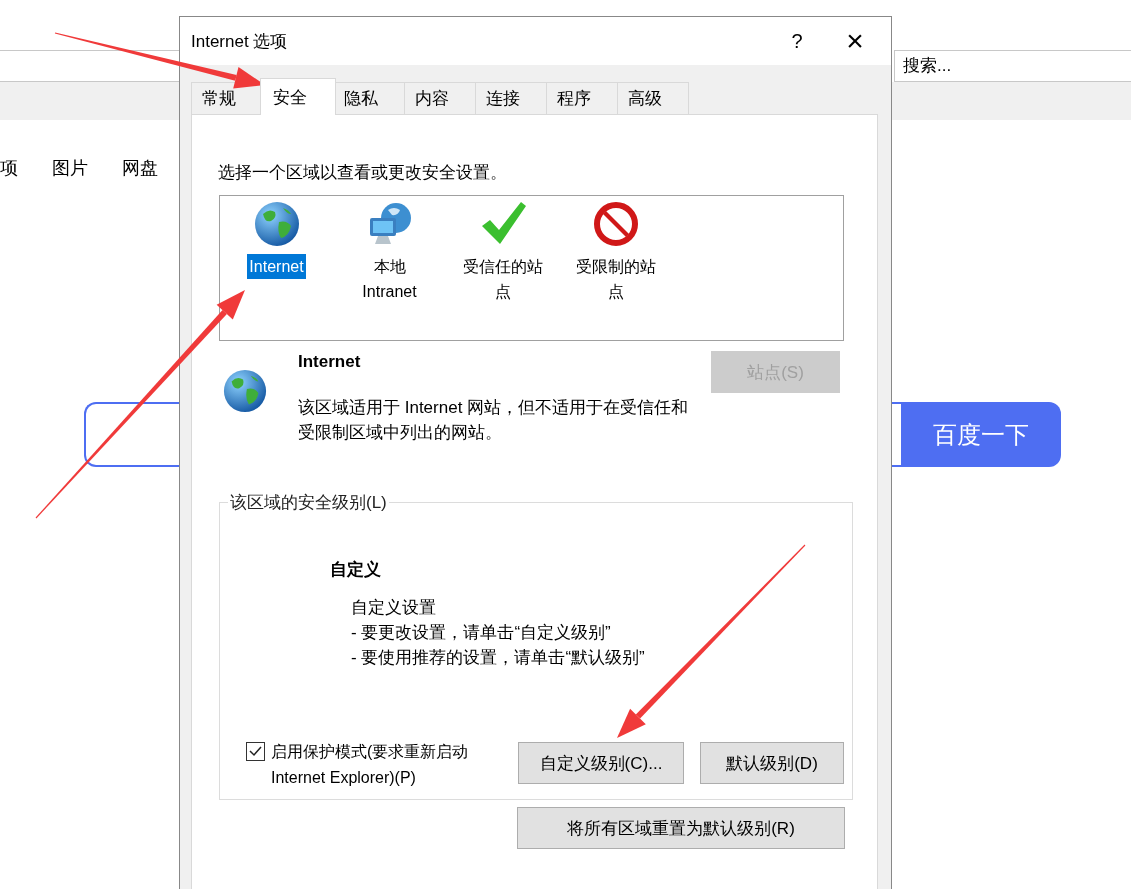 The width and height of the screenshot is (1131, 889). I want to click on nav-link: 项, so click(9, 168).